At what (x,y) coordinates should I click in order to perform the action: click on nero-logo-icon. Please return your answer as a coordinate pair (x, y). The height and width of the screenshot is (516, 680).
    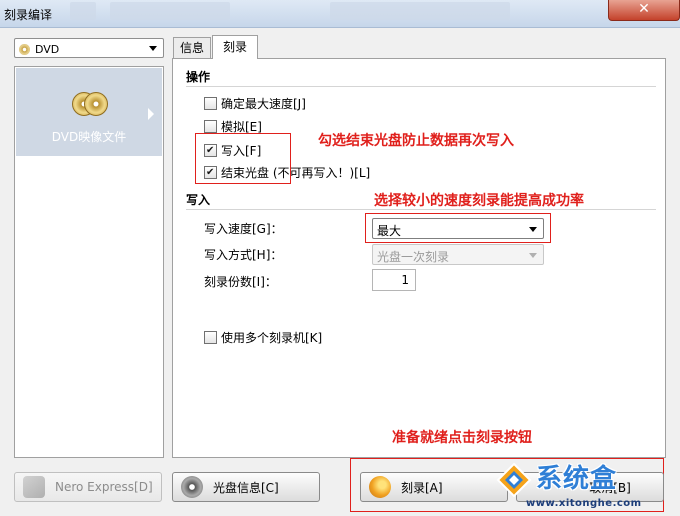
    Looking at the image, I should click on (34, 487).